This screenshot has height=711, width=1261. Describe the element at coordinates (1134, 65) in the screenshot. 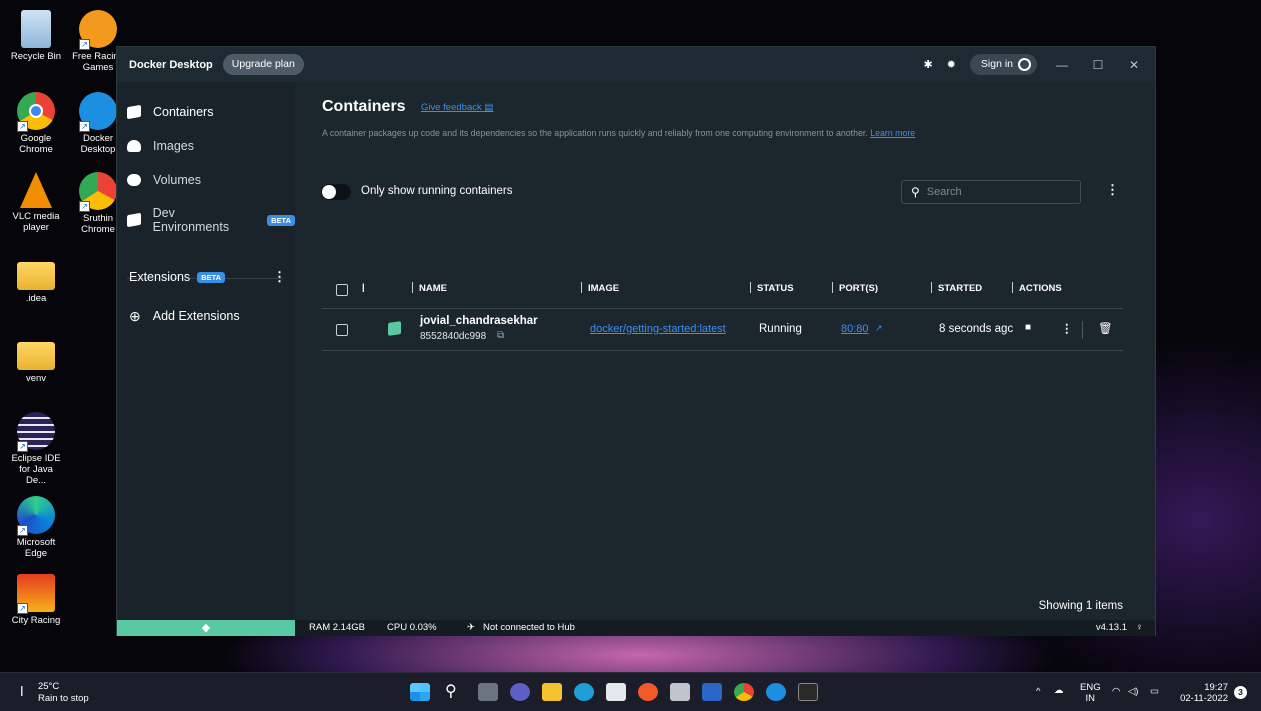

I see `close-button: ✕` at that location.